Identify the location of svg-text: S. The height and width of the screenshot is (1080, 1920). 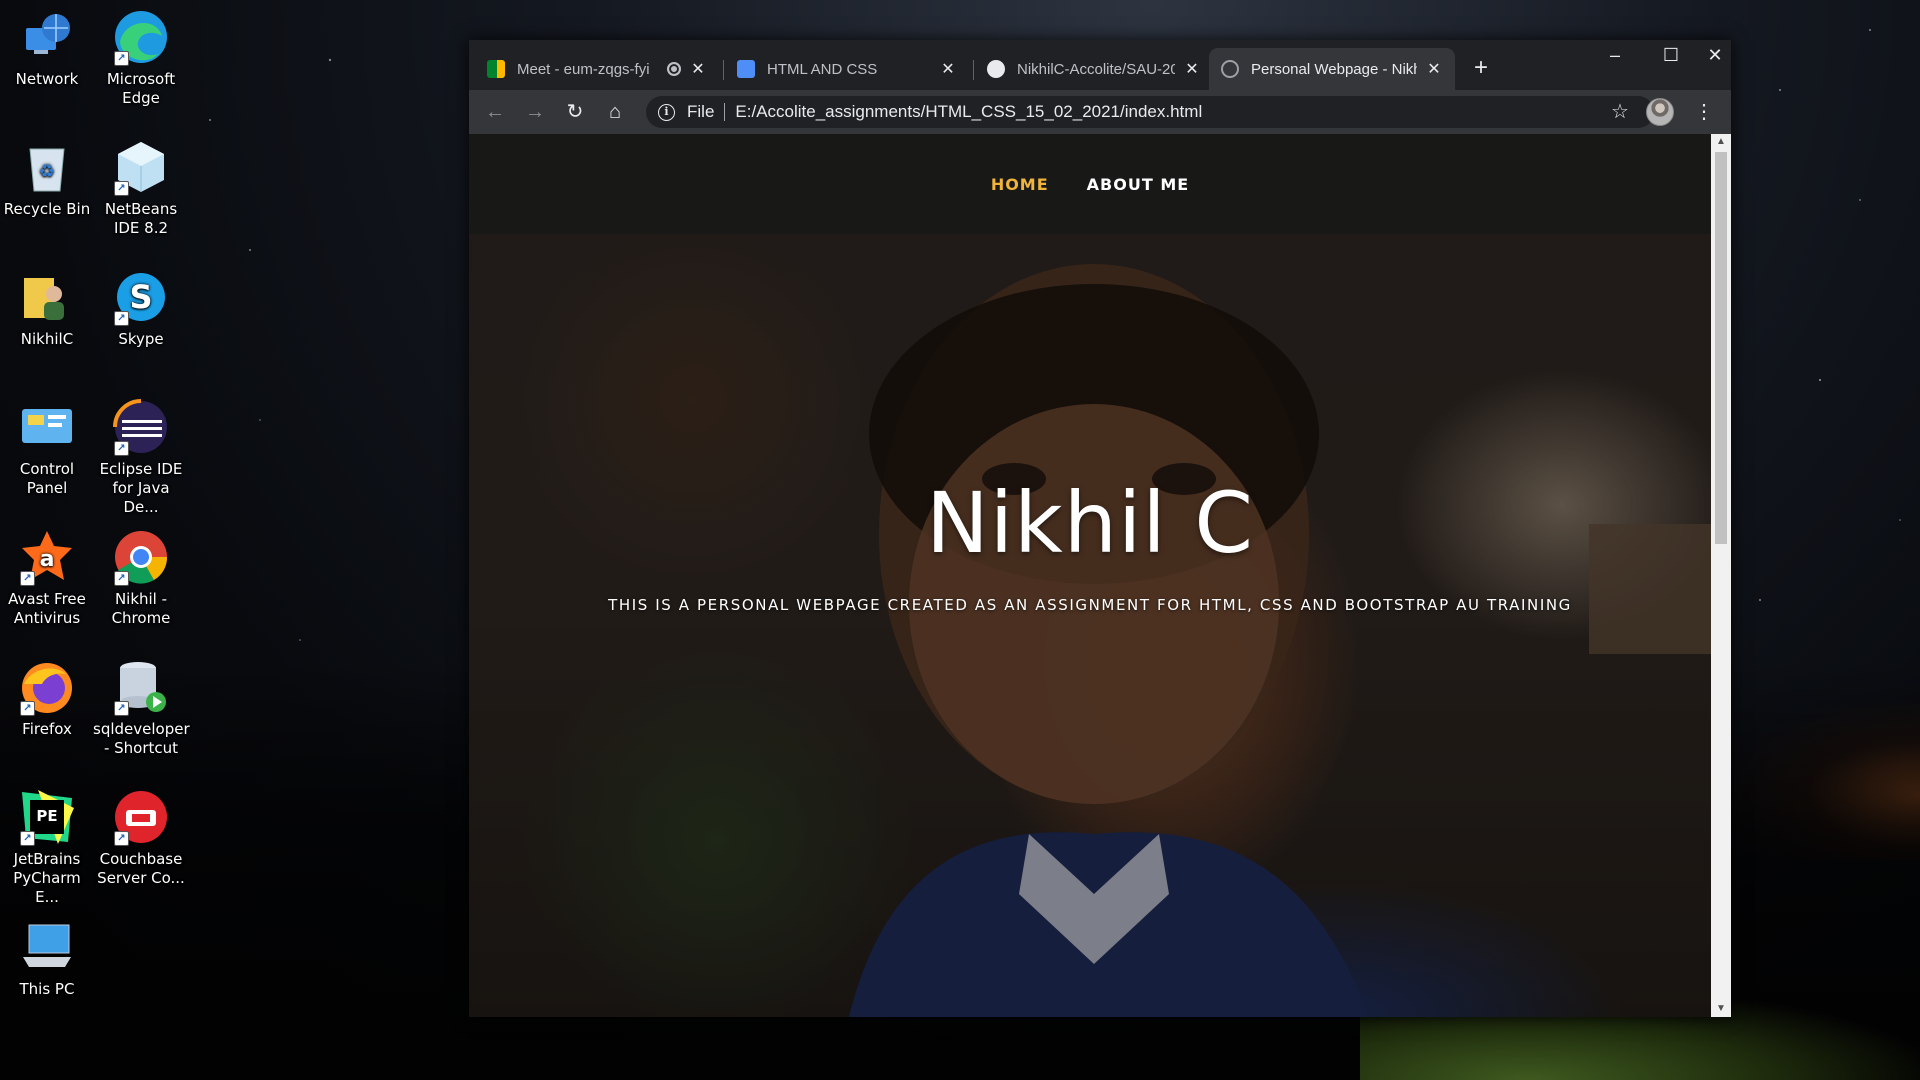
(140, 297).